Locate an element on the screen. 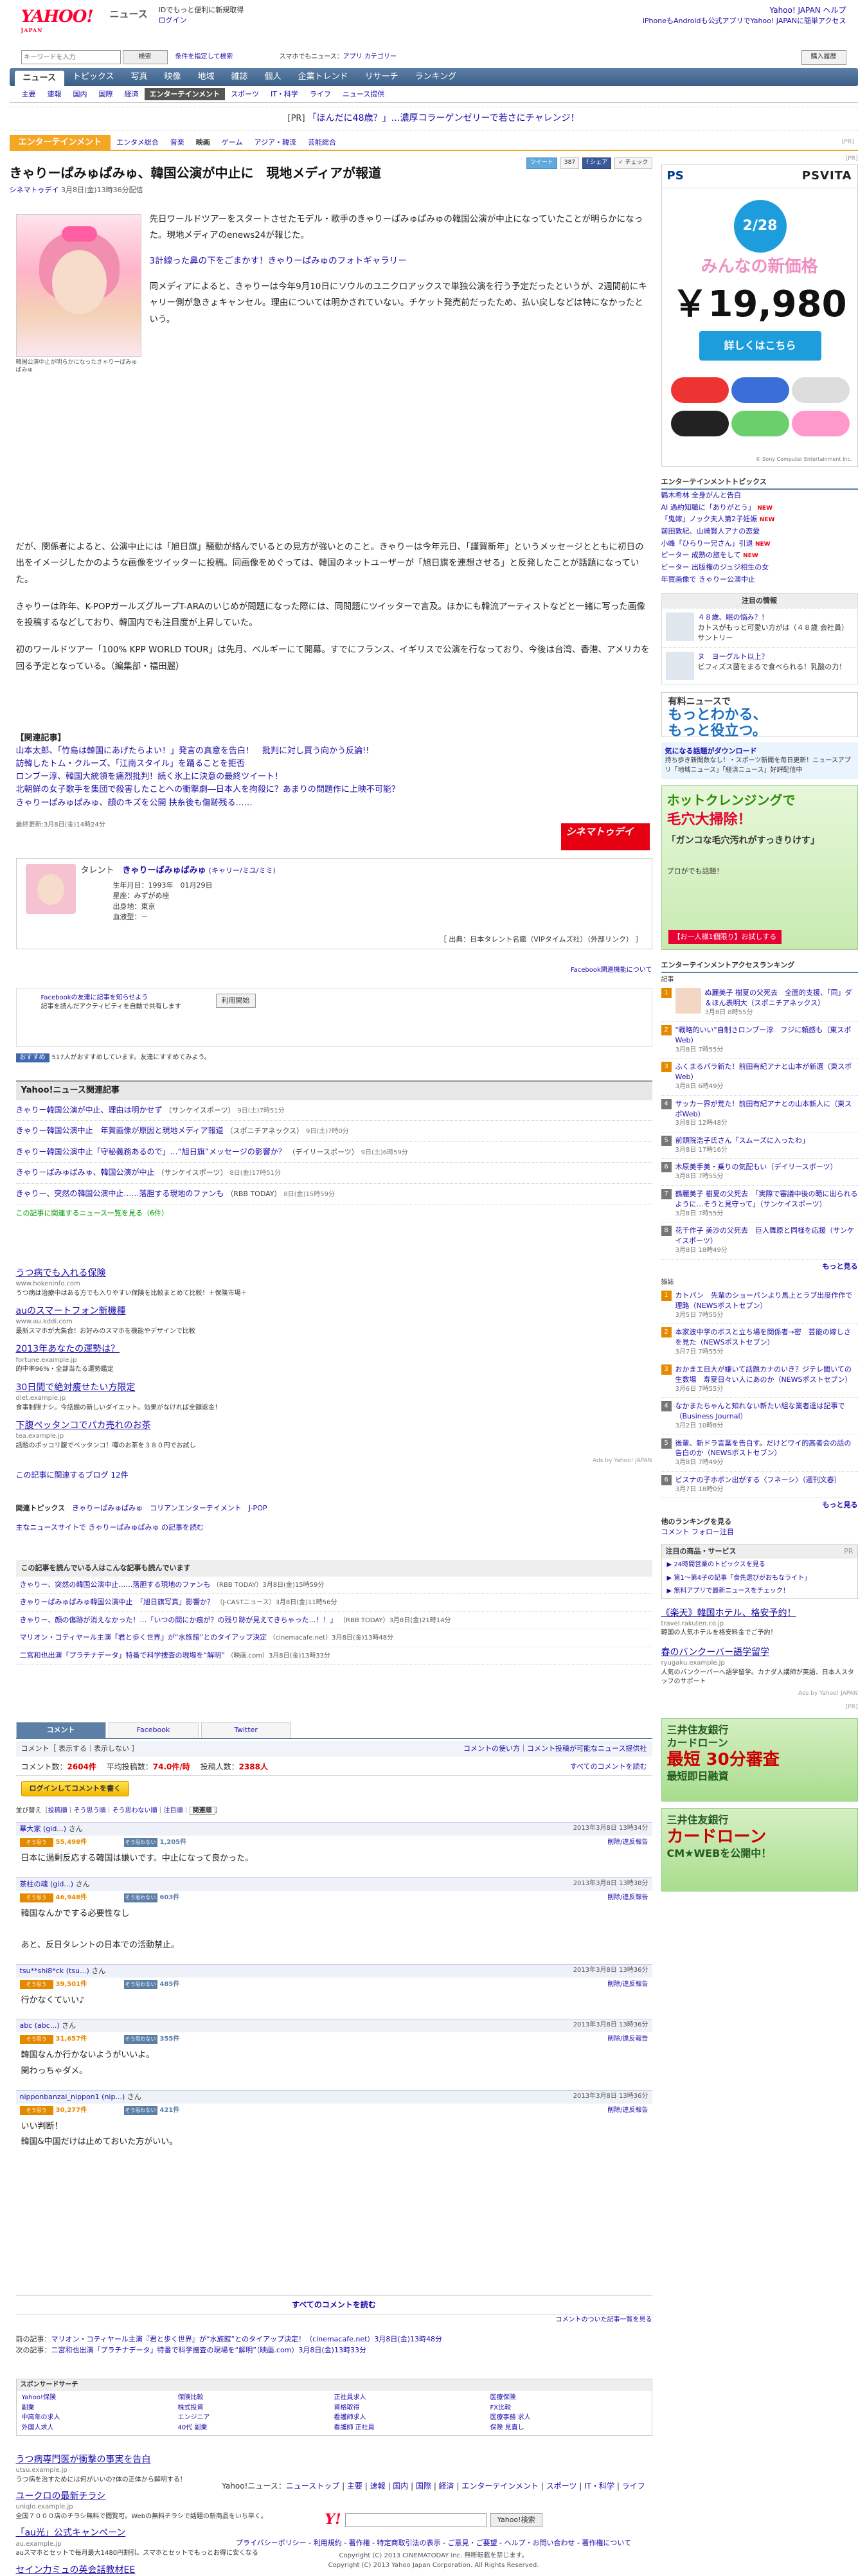 This screenshot has width=867, height=2576. sponsored-search-link: 看護師求人 is located at coordinates (412, 2418).